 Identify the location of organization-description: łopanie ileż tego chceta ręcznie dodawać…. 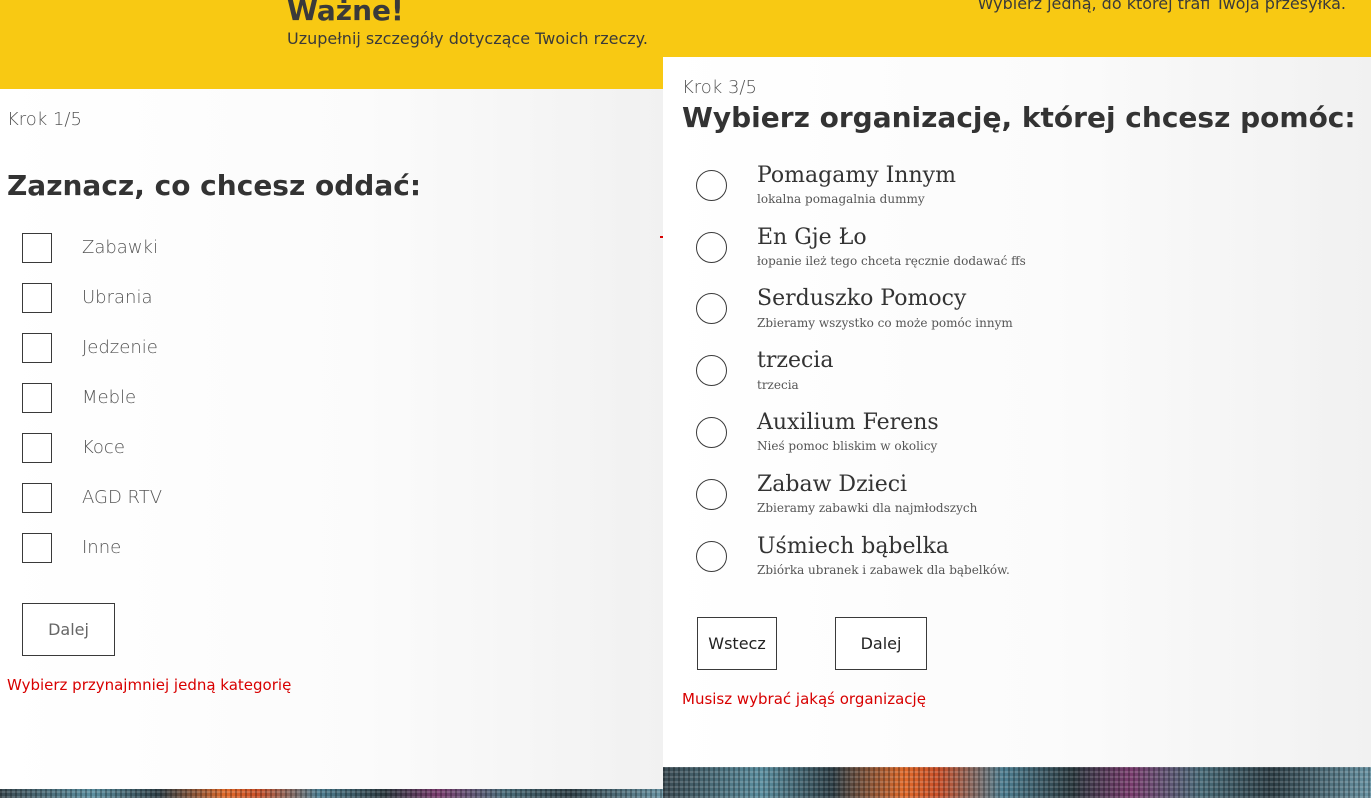
(891, 261).